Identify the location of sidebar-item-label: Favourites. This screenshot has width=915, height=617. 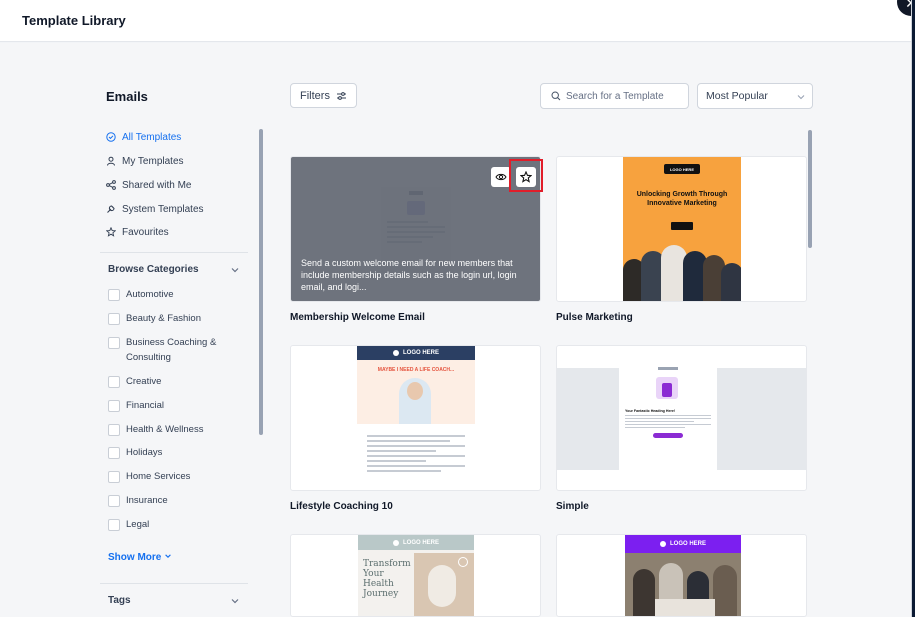
(145, 232).